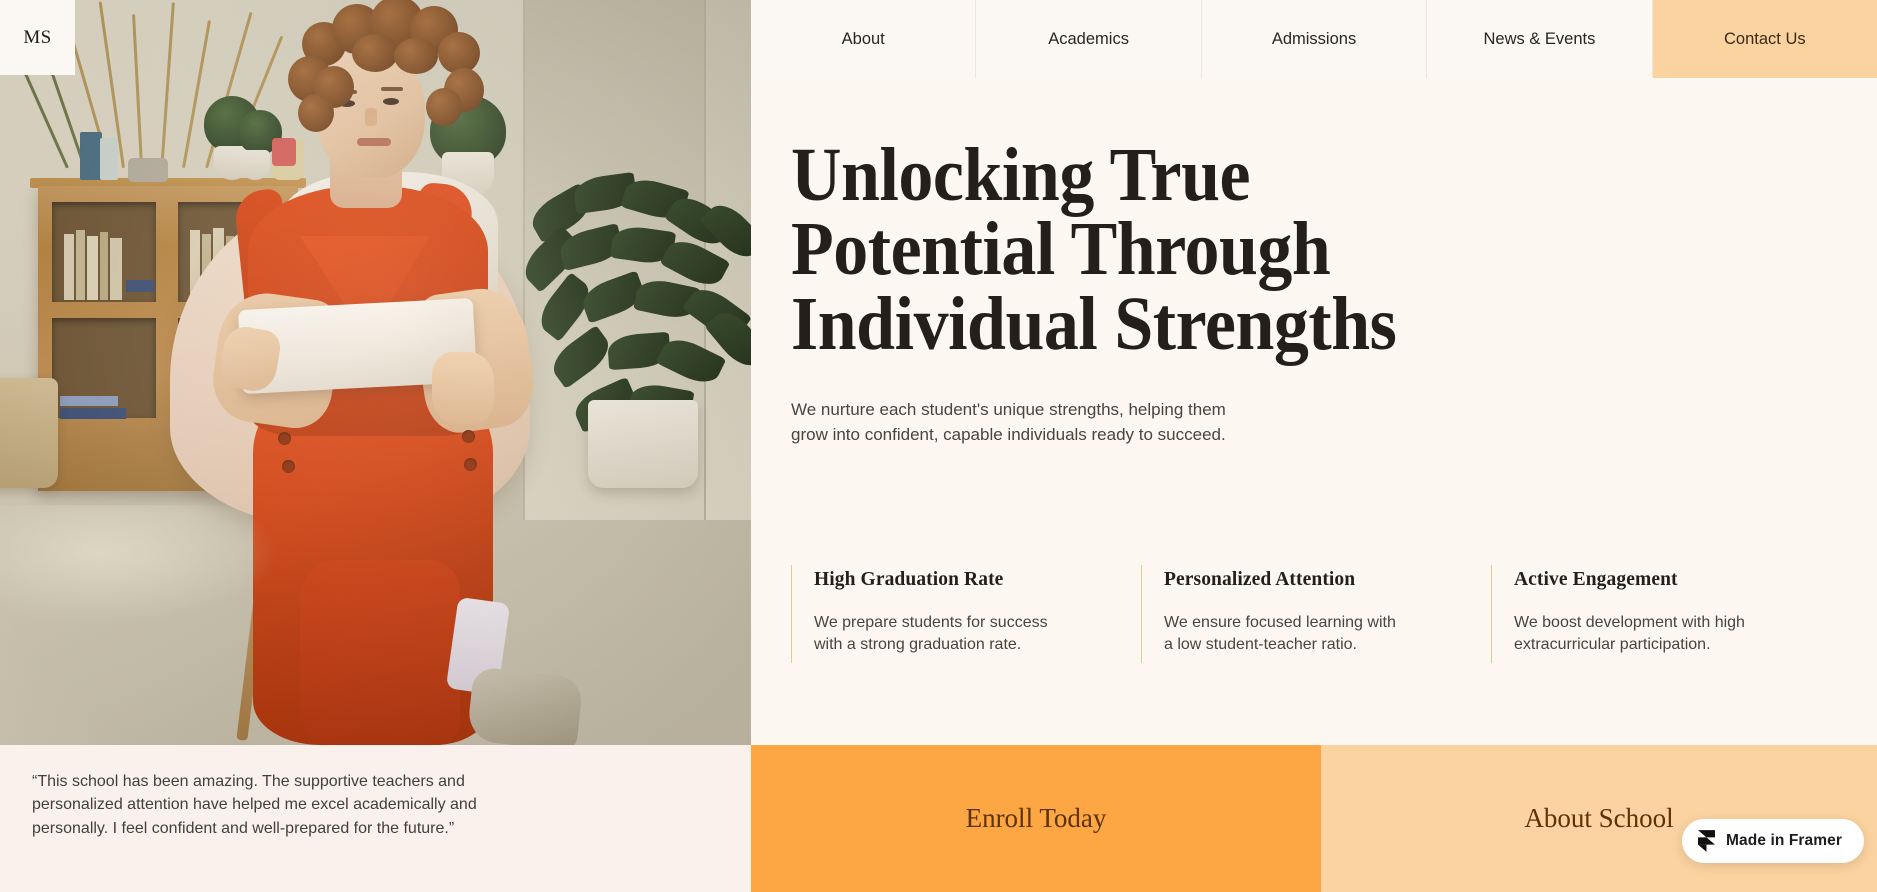  I want to click on feature-desc-line-2: extracurricular participation., so click(1612, 645).